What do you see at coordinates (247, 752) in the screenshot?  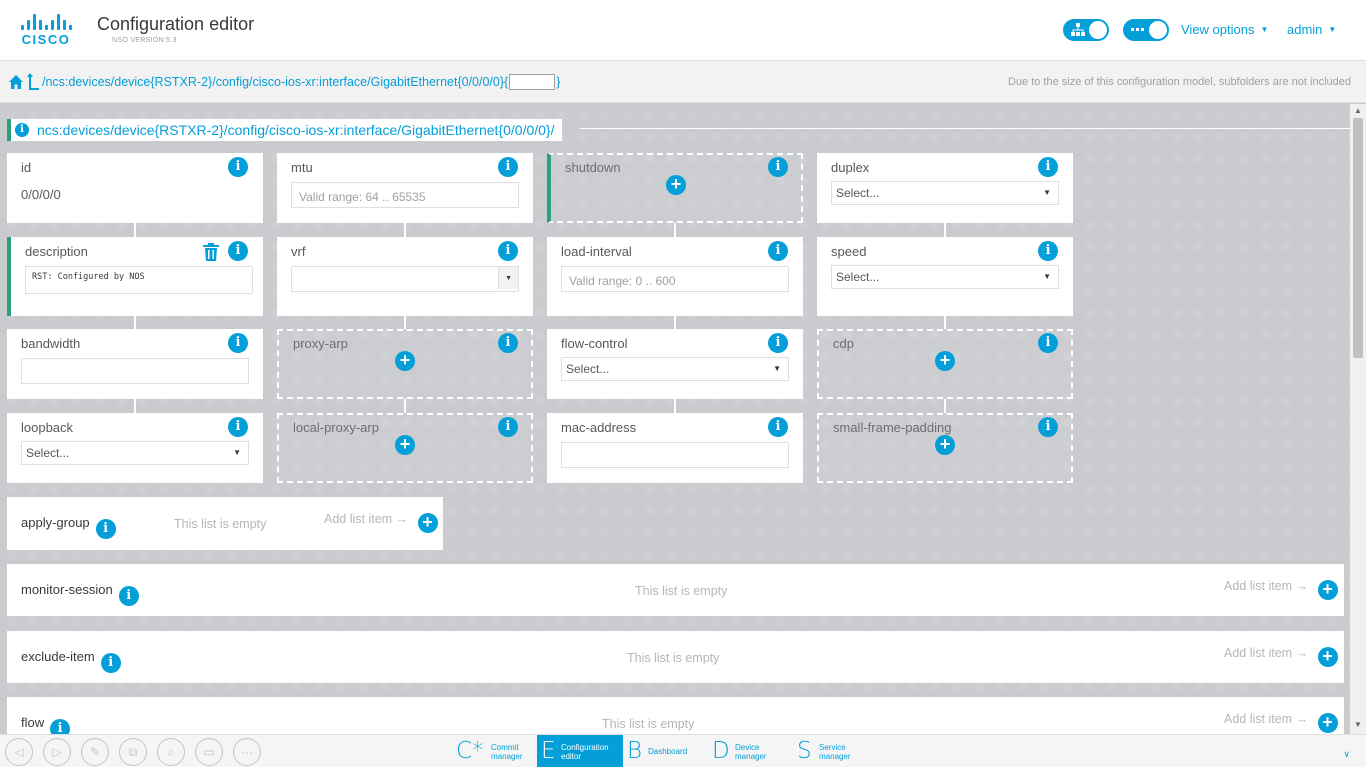 I see `more-icon: ···` at bounding box center [247, 752].